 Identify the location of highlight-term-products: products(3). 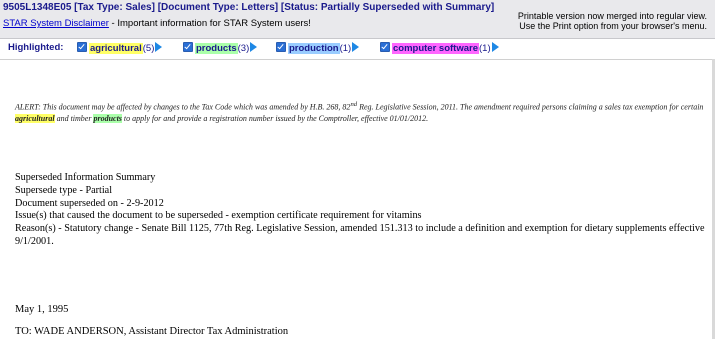
(220, 49).